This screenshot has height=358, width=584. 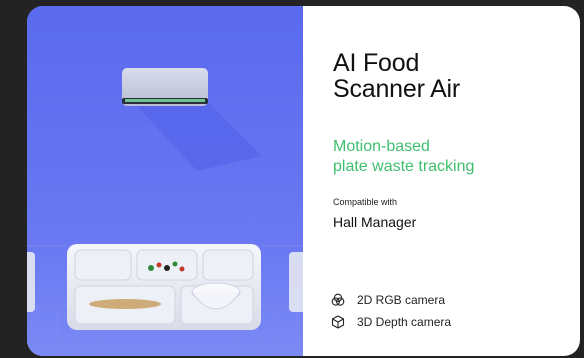 I want to click on feature-item-rgb: 2D RGB camera, so click(x=391, y=300).